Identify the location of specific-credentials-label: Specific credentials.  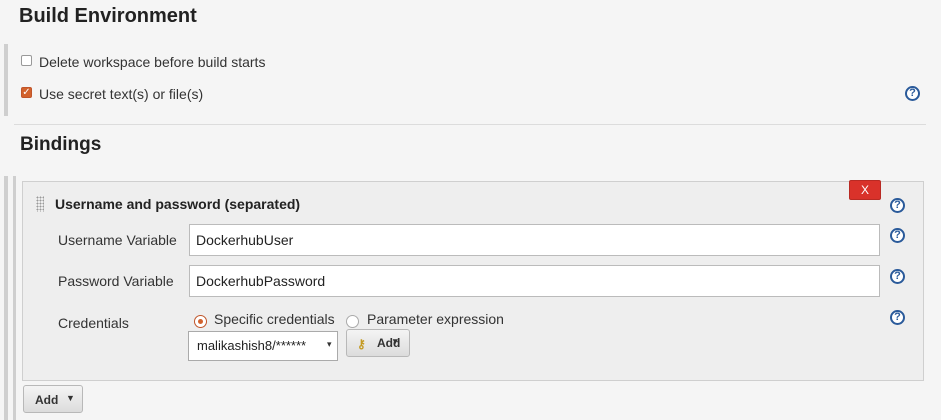
(274, 319).